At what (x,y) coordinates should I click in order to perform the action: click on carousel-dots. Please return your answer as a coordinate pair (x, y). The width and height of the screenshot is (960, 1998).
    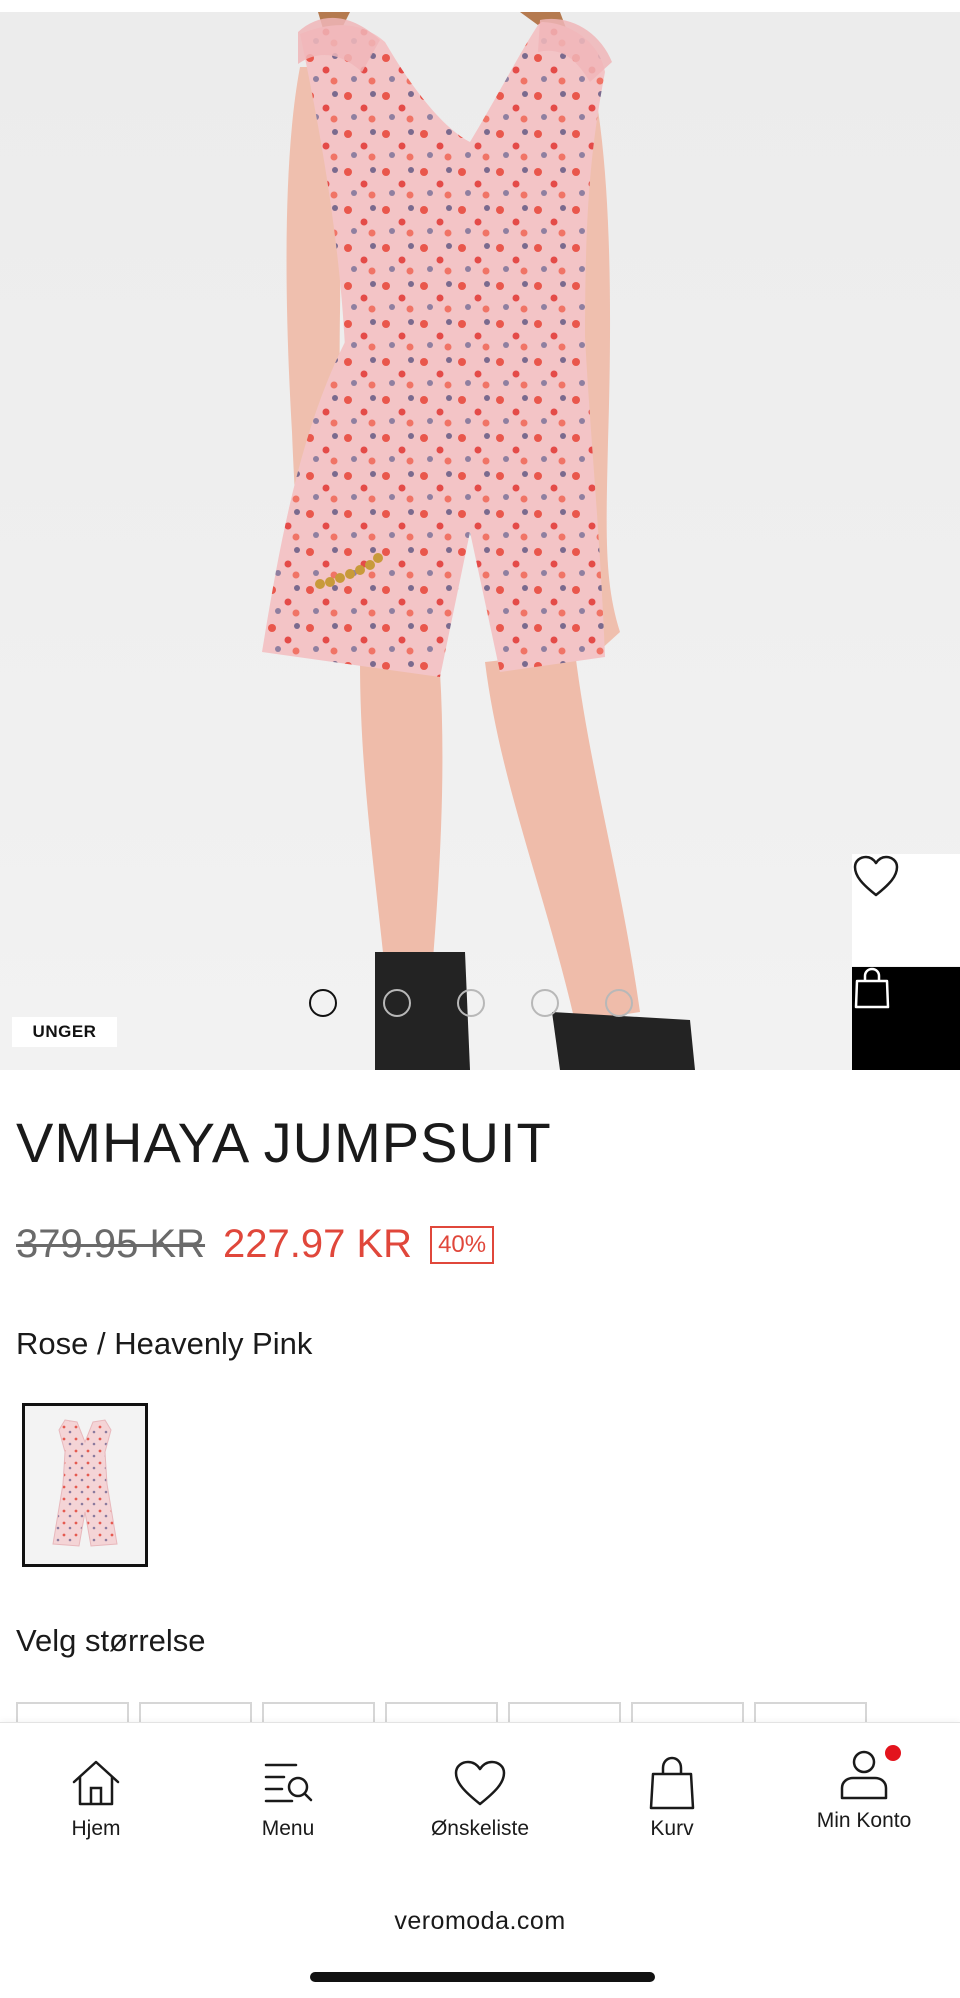
    Looking at the image, I should click on (471, 1003).